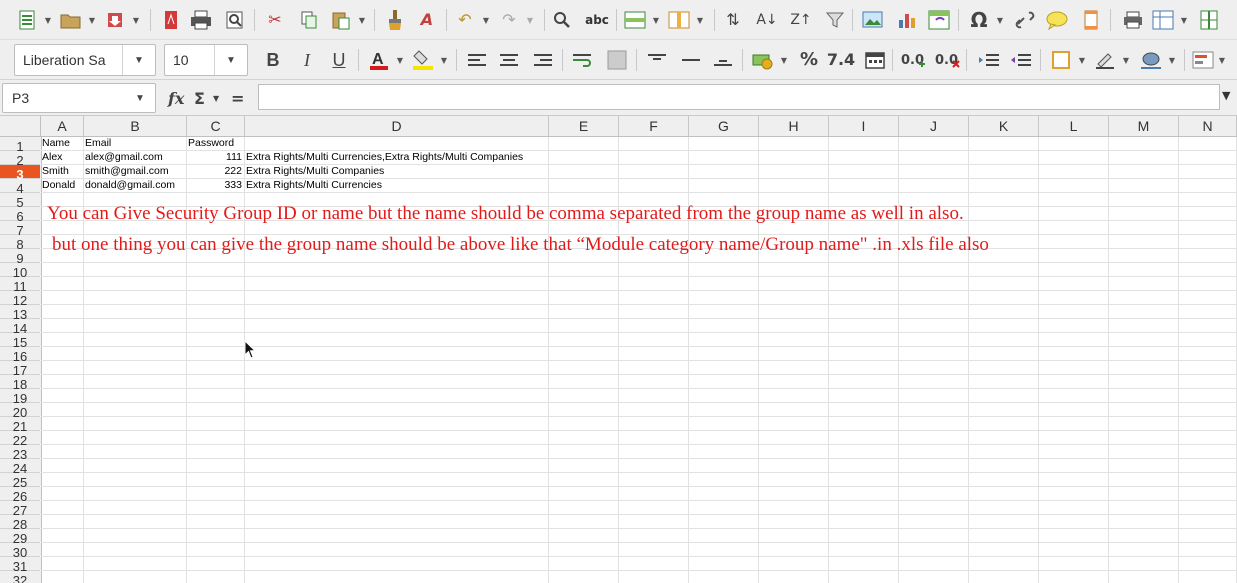 This screenshot has width=1237, height=583. What do you see at coordinates (309, 20) in the screenshot?
I see `copy-icon` at bounding box center [309, 20].